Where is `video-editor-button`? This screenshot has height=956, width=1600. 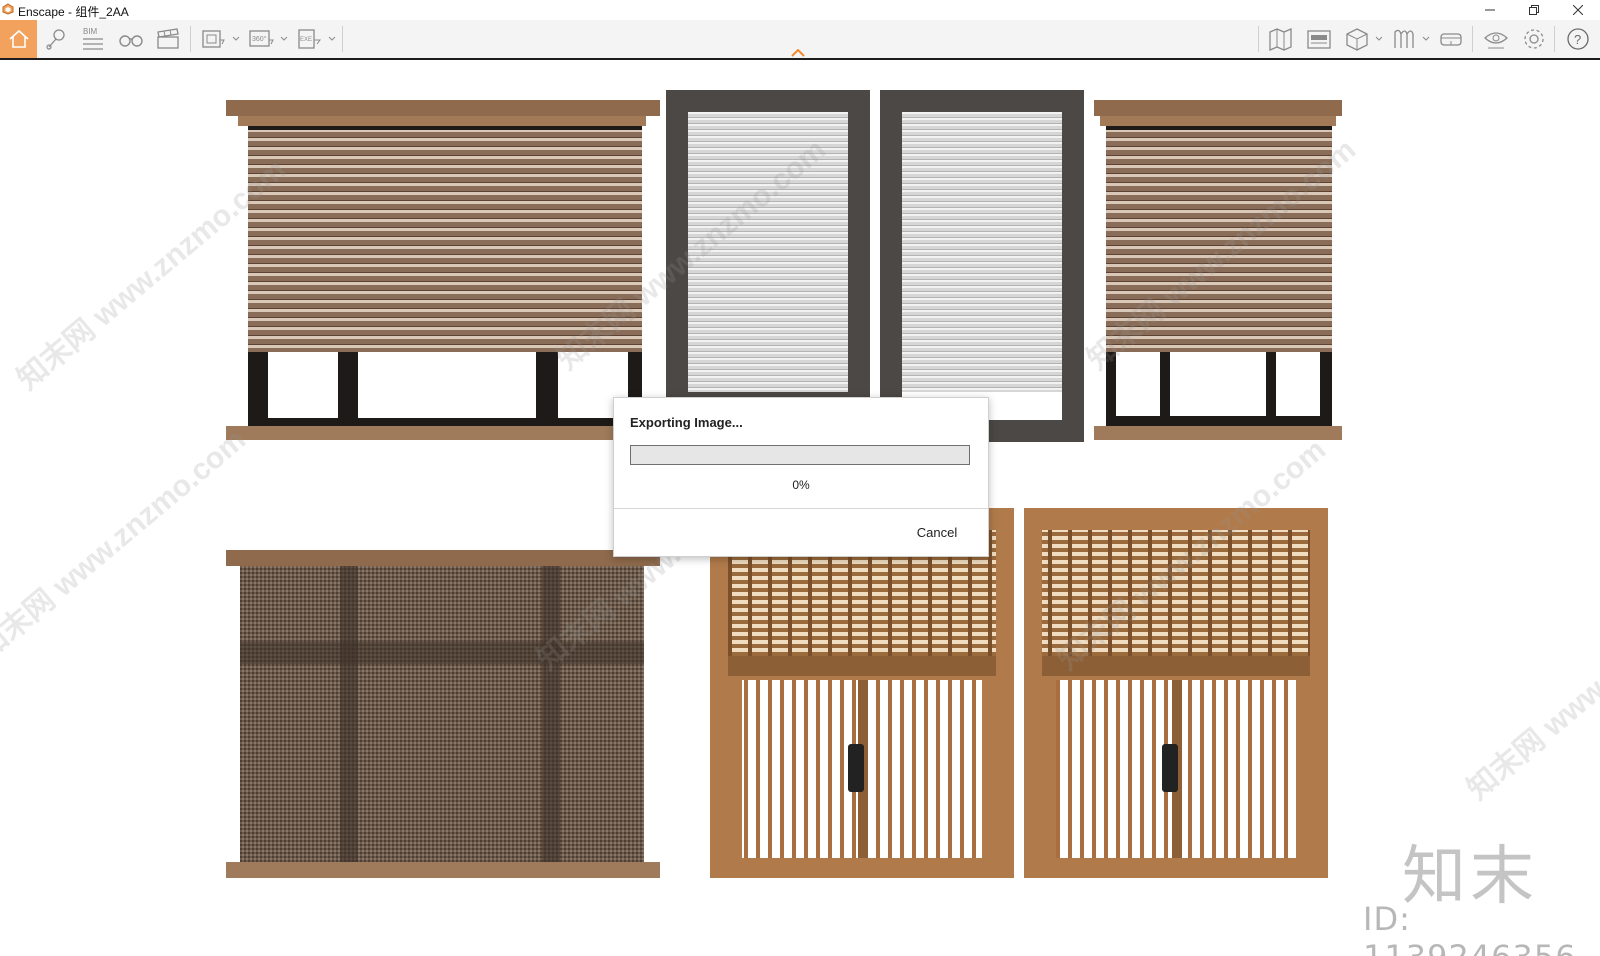
video-editor-button is located at coordinates (168, 39).